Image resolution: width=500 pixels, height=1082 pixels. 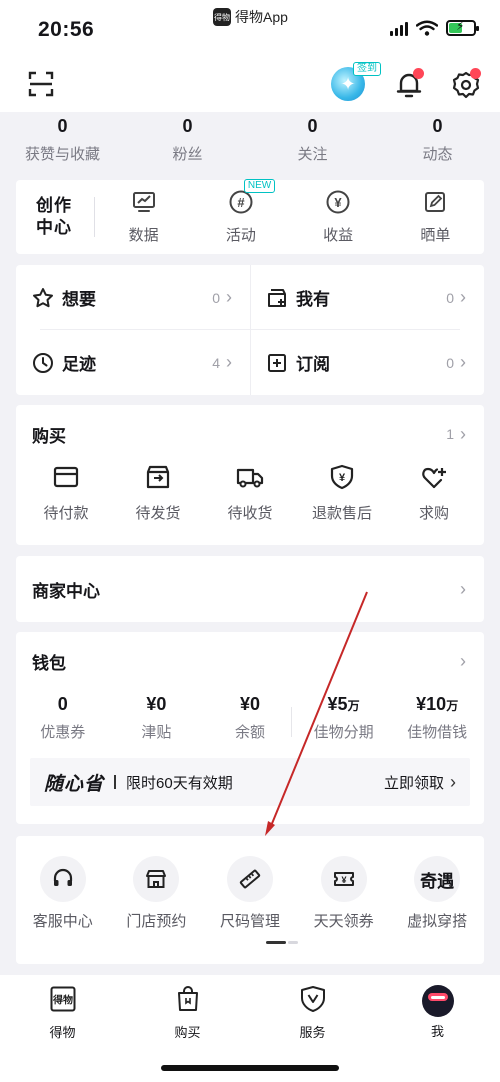 What do you see at coordinates (437, 718) in the screenshot?
I see `wallet-loan: ¥10万 佳物借钱` at bounding box center [437, 718].